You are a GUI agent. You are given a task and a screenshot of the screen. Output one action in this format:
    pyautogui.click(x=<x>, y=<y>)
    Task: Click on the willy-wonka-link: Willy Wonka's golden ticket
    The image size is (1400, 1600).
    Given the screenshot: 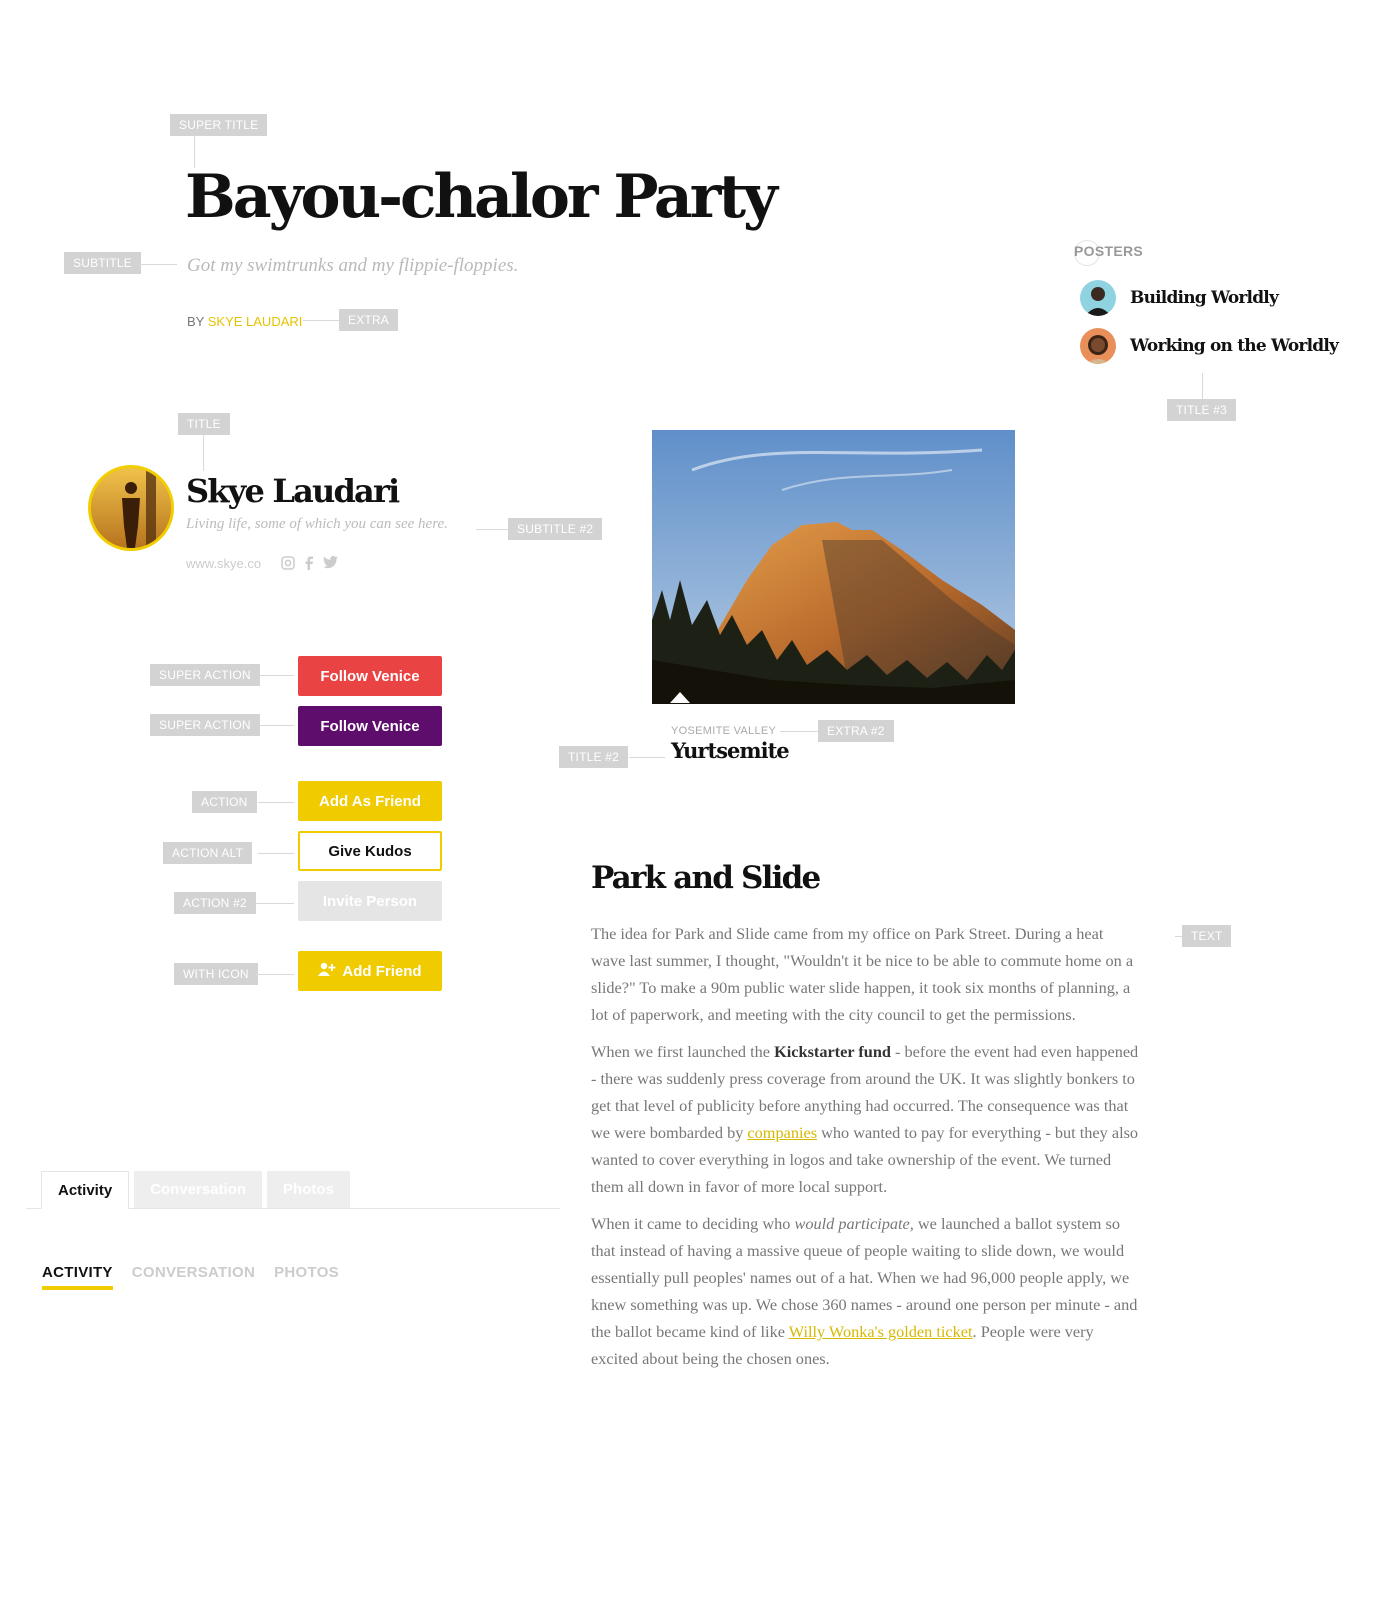 What is the action you would take?
    pyautogui.click(x=881, y=1331)
    